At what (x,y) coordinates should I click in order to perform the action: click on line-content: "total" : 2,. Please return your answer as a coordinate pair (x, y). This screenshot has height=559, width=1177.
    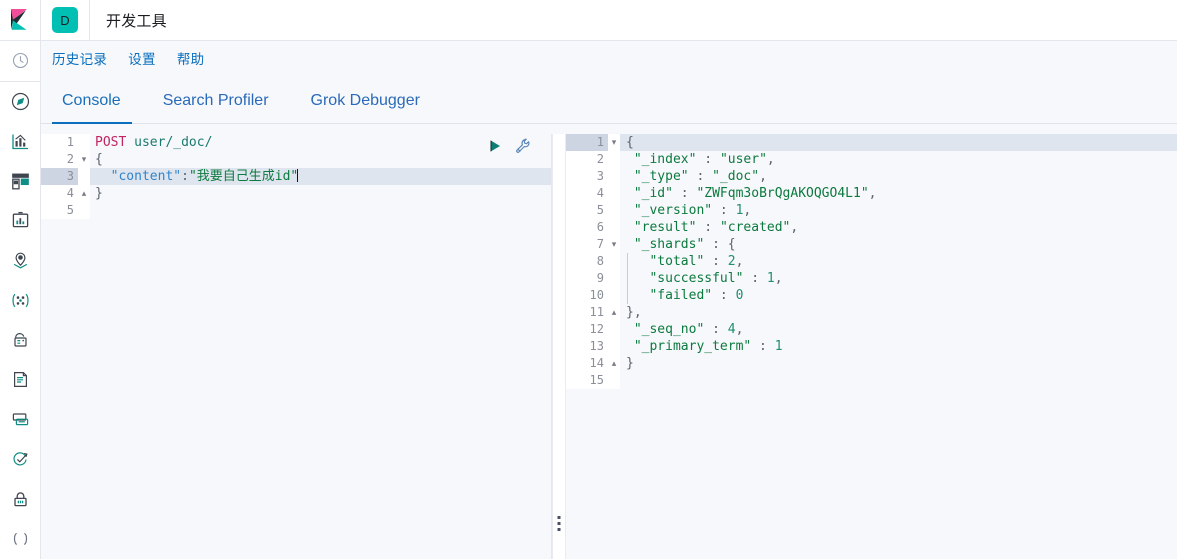
    Looking at the image, I should click on (898, 261).